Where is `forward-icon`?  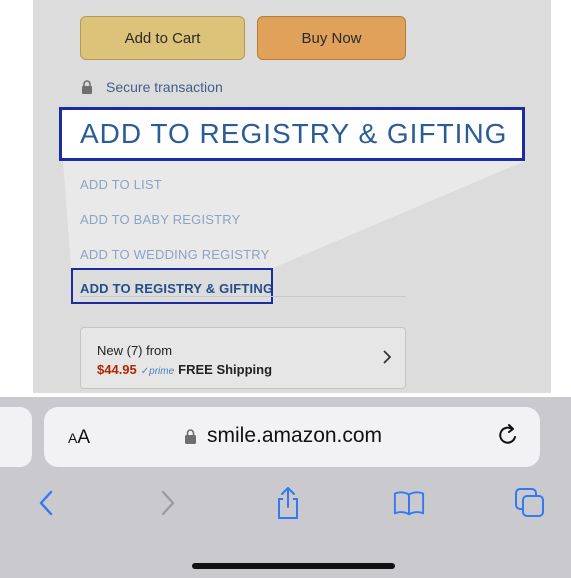
forward-icon is located at coordinates (168, 503).